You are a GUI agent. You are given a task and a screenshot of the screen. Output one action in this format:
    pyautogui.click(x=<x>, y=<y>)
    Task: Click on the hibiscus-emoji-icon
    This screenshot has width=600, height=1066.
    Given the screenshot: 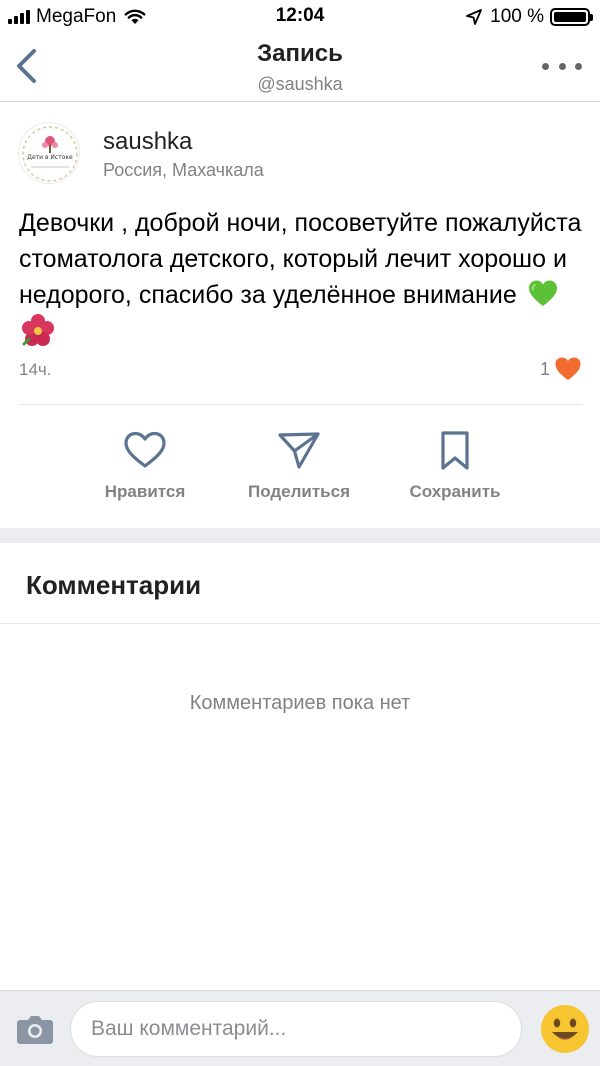 What is the action you would take?
    pyautogui.click(x=38, y=330)
    